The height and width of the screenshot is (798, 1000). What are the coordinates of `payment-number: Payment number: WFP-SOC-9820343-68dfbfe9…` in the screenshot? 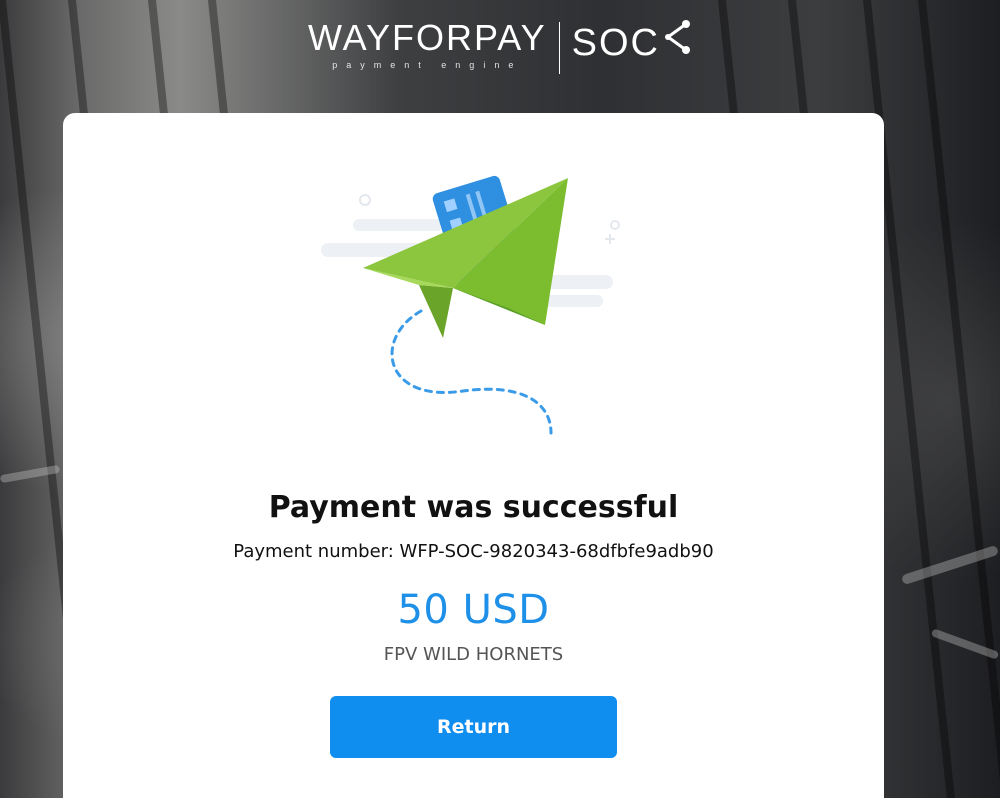 It's located at (473, 551).